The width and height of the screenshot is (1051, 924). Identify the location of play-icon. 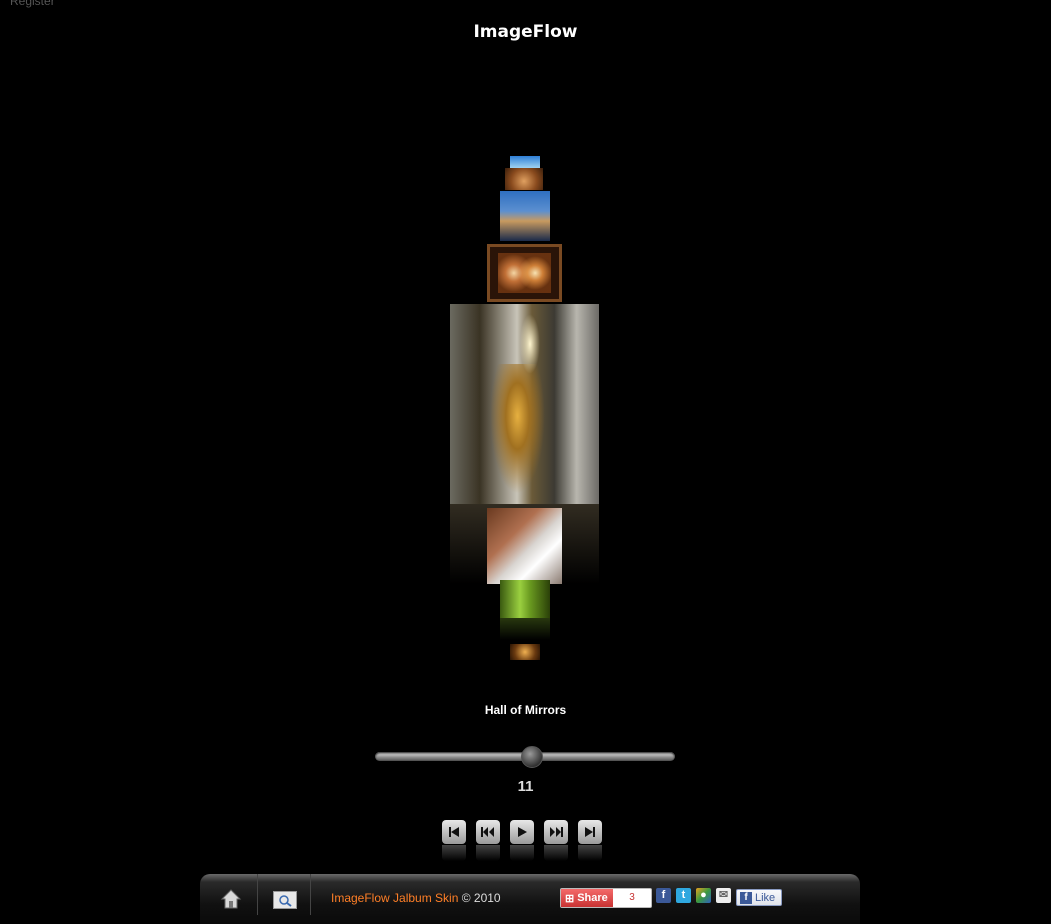
(522, 832).